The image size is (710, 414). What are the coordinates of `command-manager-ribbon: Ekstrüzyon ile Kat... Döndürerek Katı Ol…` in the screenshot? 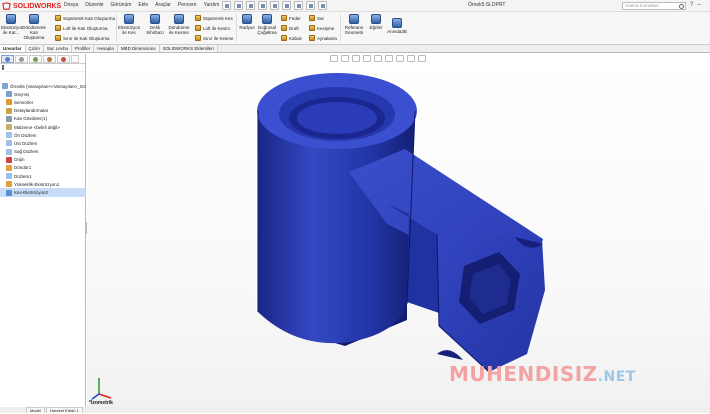 It's located at (355, 28).